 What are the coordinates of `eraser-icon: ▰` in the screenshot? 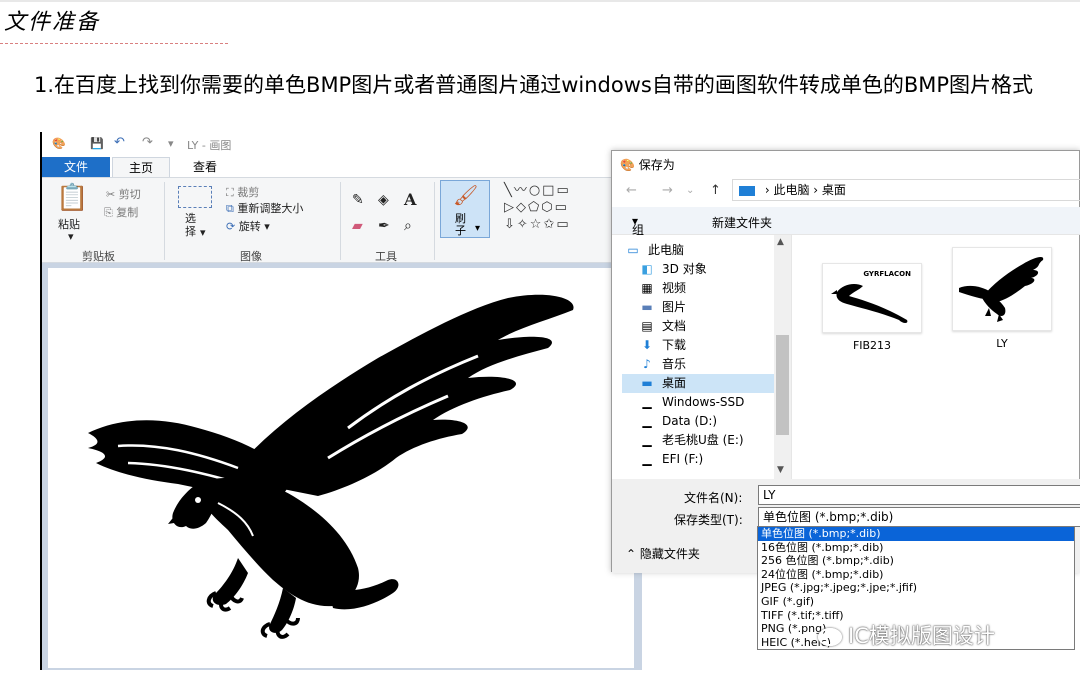 It's located at (357, 226).